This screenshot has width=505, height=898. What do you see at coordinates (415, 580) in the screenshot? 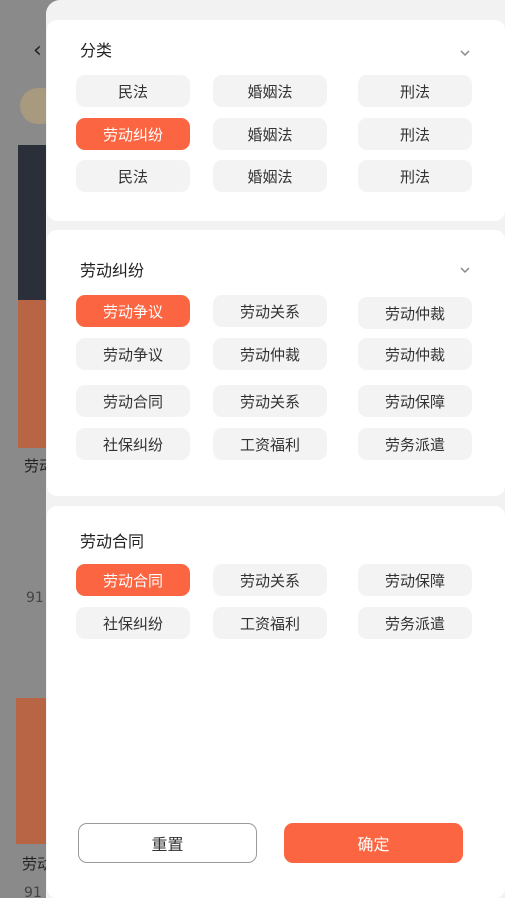
I see `chip-topic: 劳动保障` at bounding box center [415, 580].